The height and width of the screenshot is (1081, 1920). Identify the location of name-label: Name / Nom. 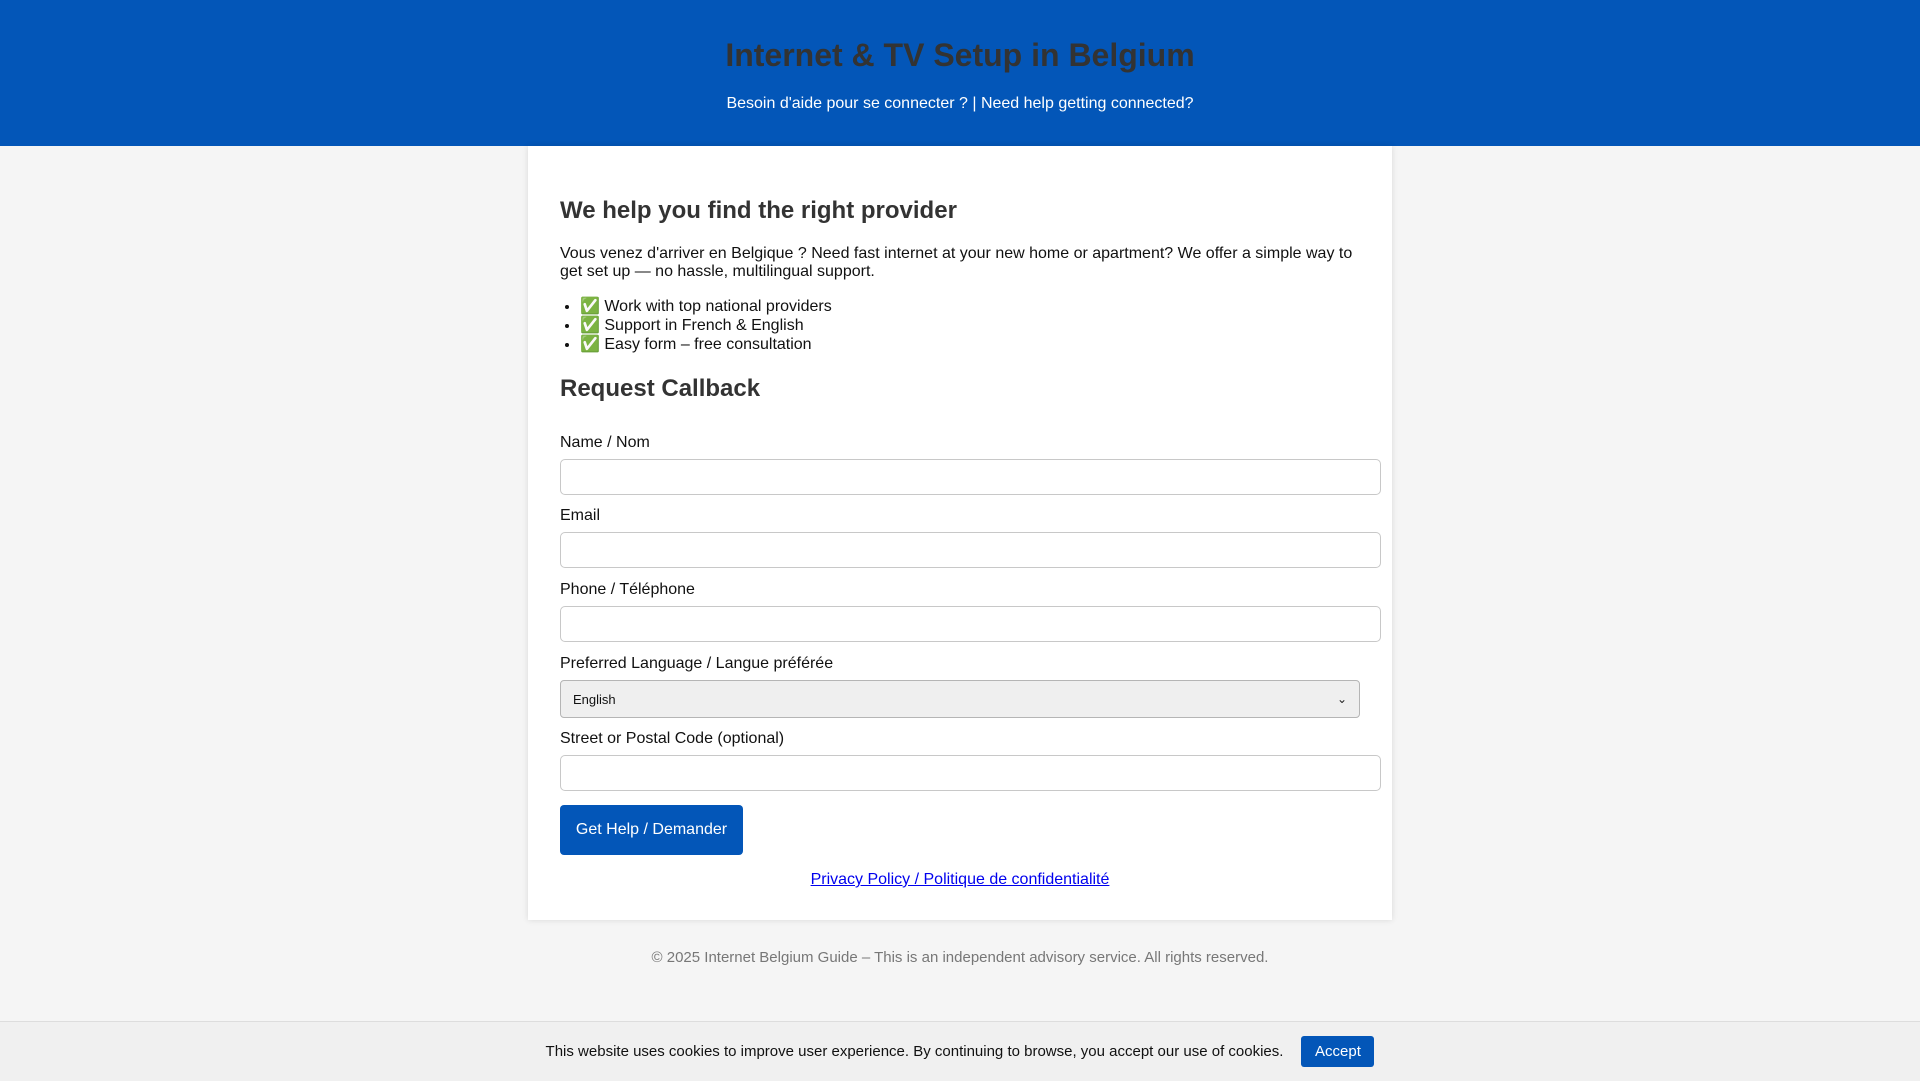
(605, 442).